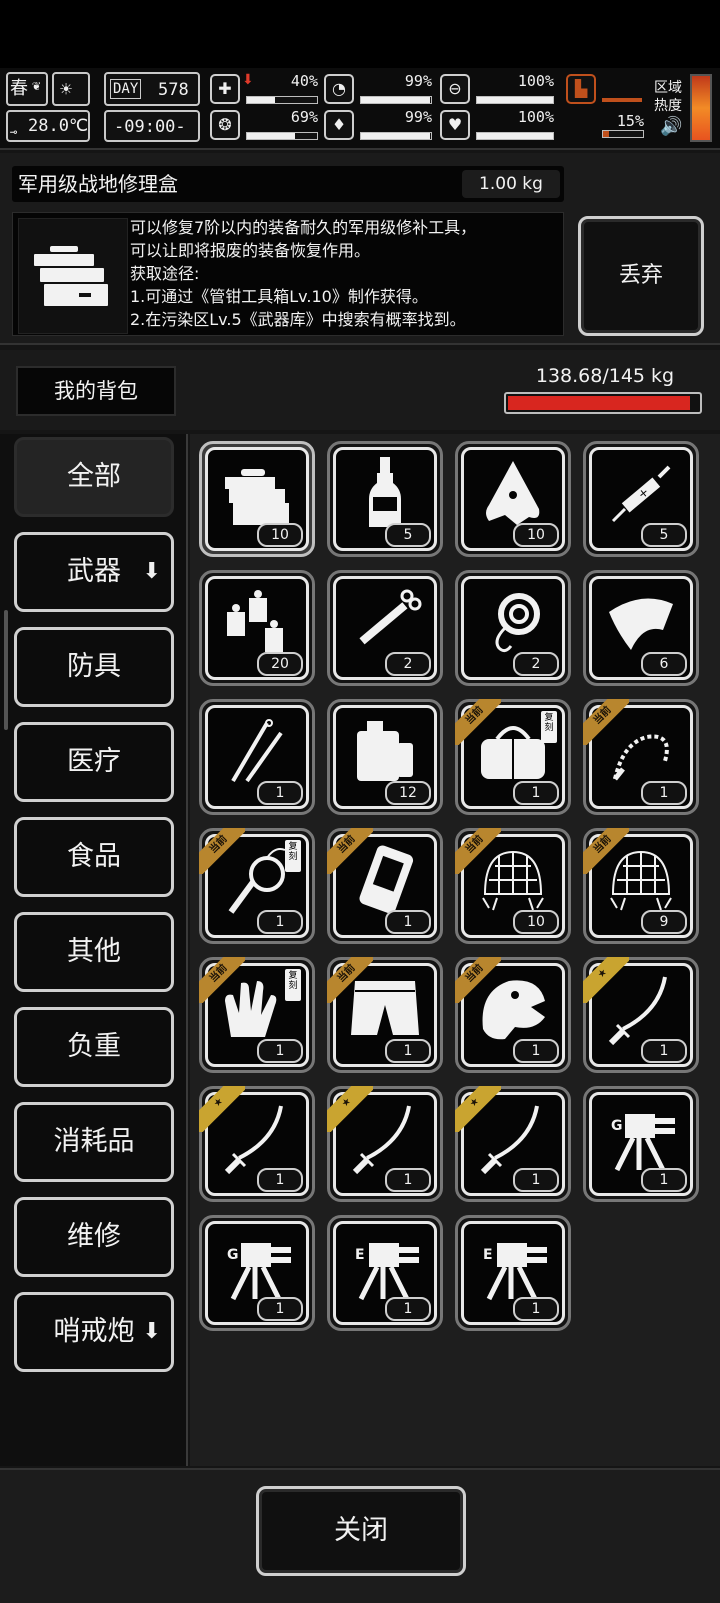 The width and height of the screenshot is (720, 1603). What do you see at coordinates (94, 857) in the screenshot?
I see `category-tab-4: 食品` at bounding box center [94, 857].